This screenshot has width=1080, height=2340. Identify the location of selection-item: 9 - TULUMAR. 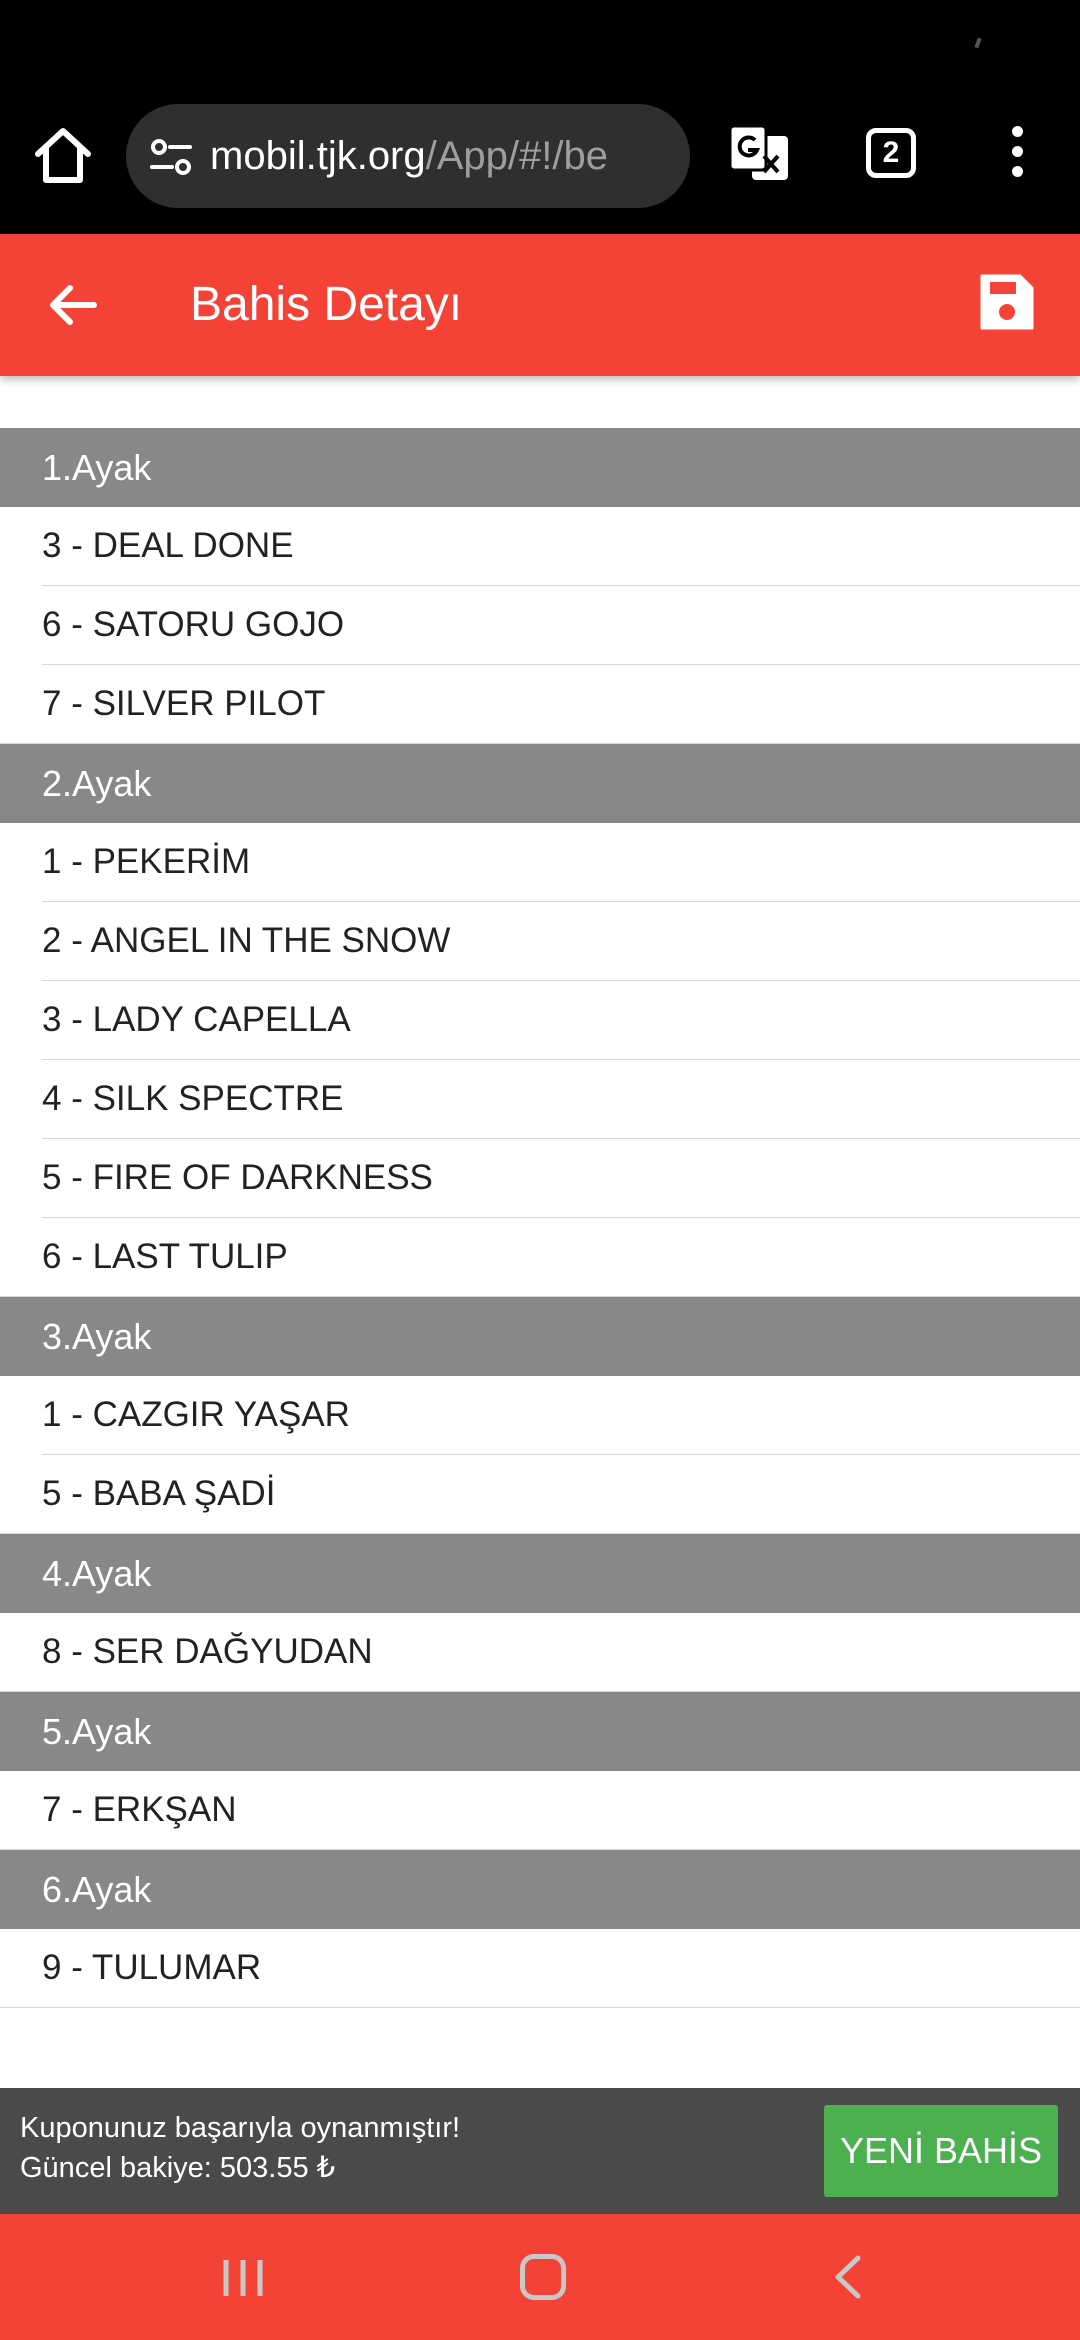
(540, 1968).